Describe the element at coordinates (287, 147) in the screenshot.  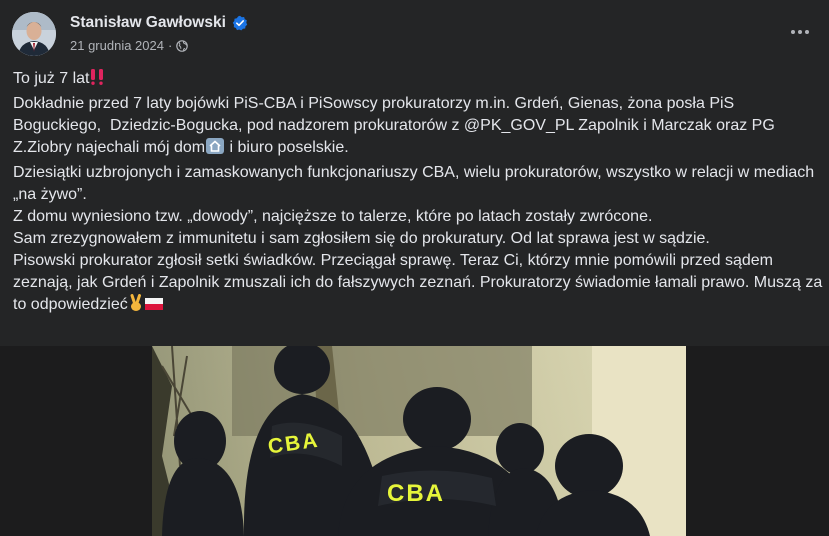
I see `post-text-segment: i biuro poselskie.` at that location.